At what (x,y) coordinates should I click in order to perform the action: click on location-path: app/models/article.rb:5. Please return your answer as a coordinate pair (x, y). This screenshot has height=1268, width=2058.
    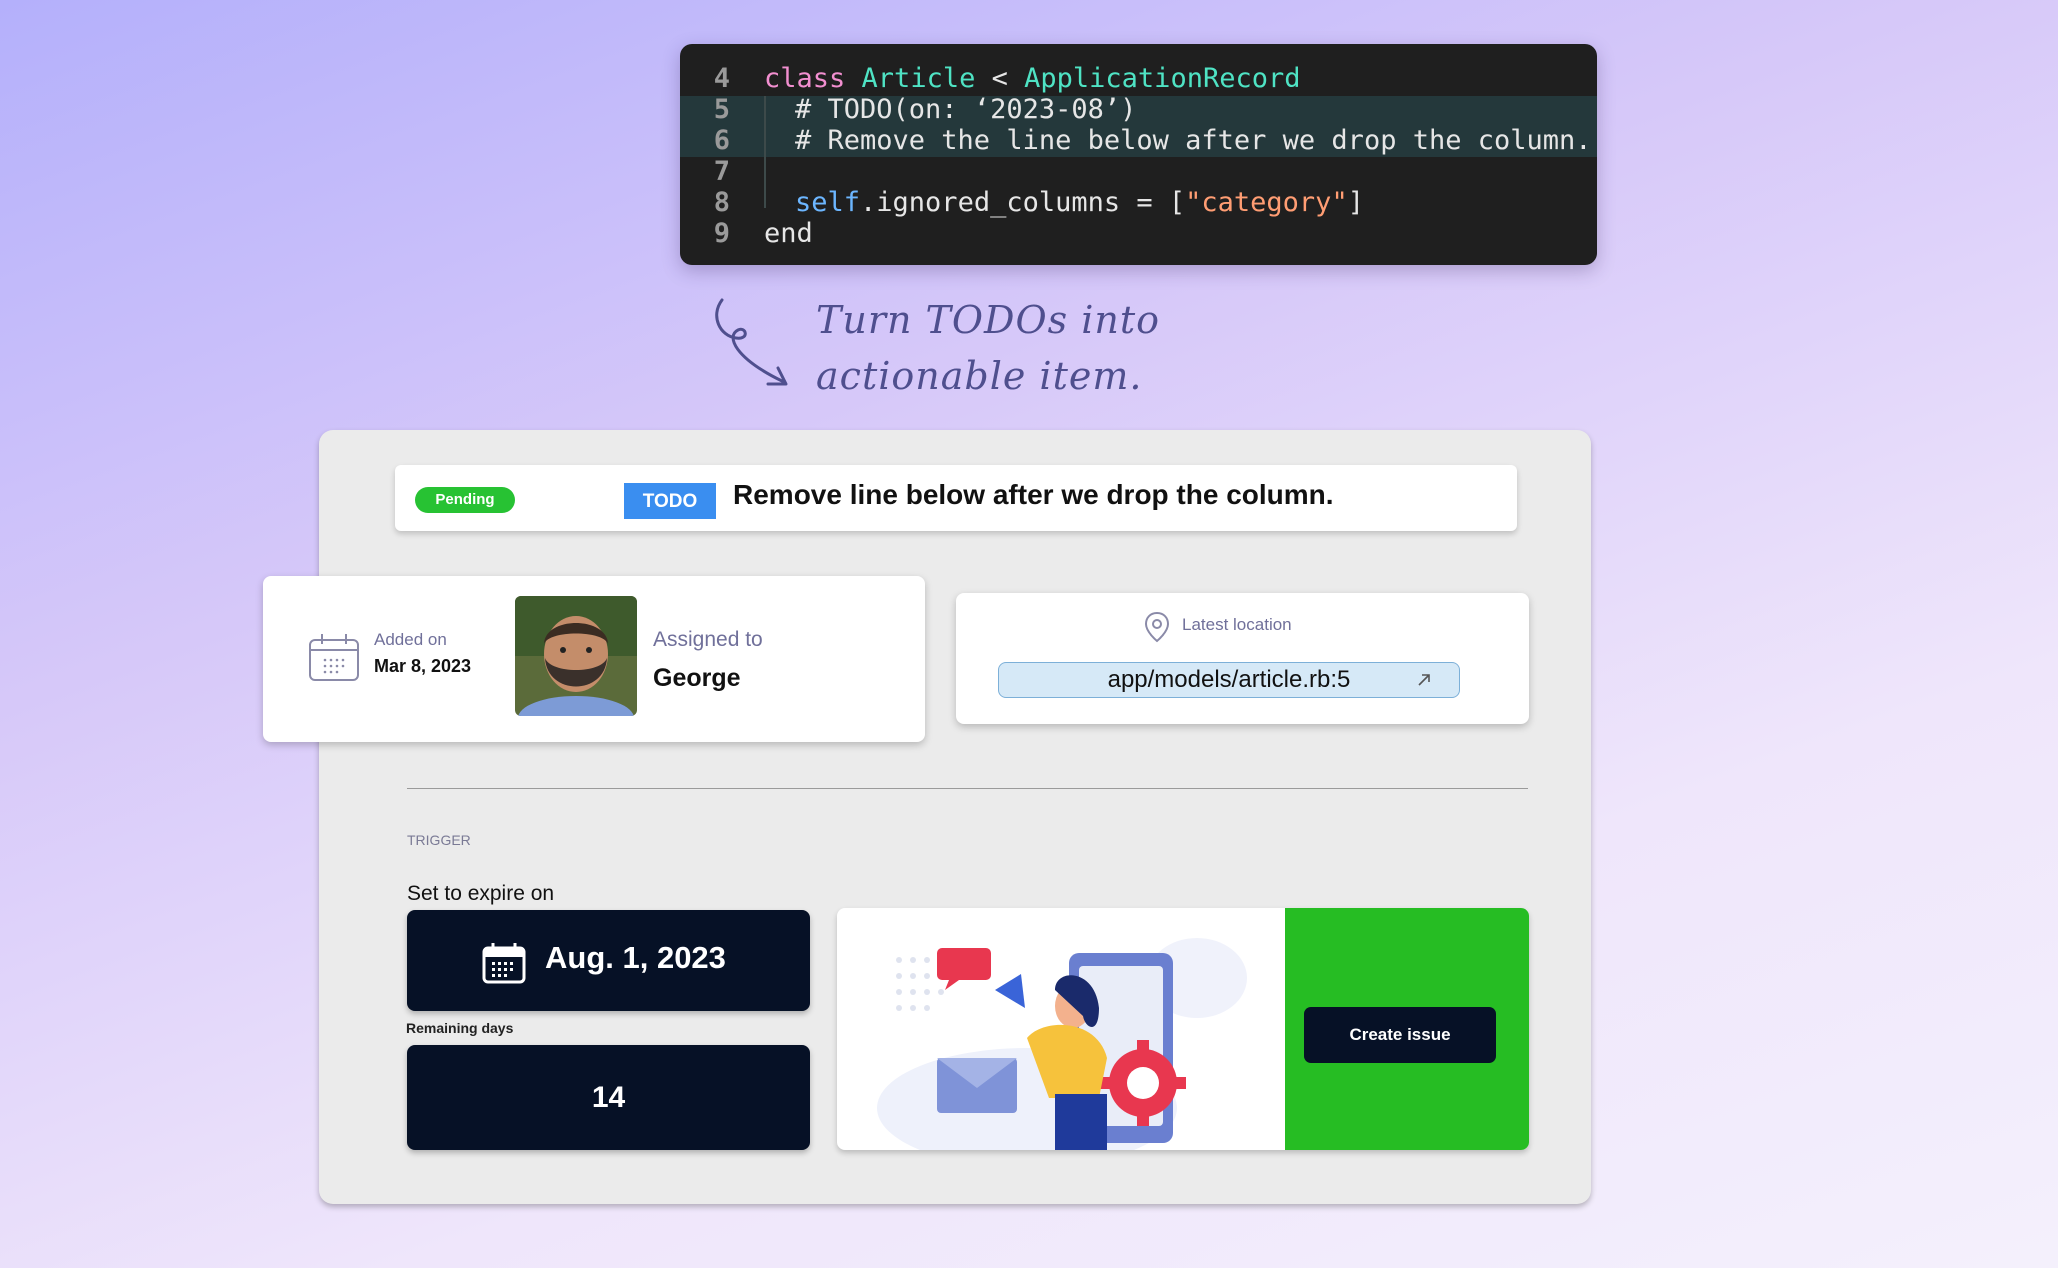
    Looking at the image, I should click on (1229, 679).